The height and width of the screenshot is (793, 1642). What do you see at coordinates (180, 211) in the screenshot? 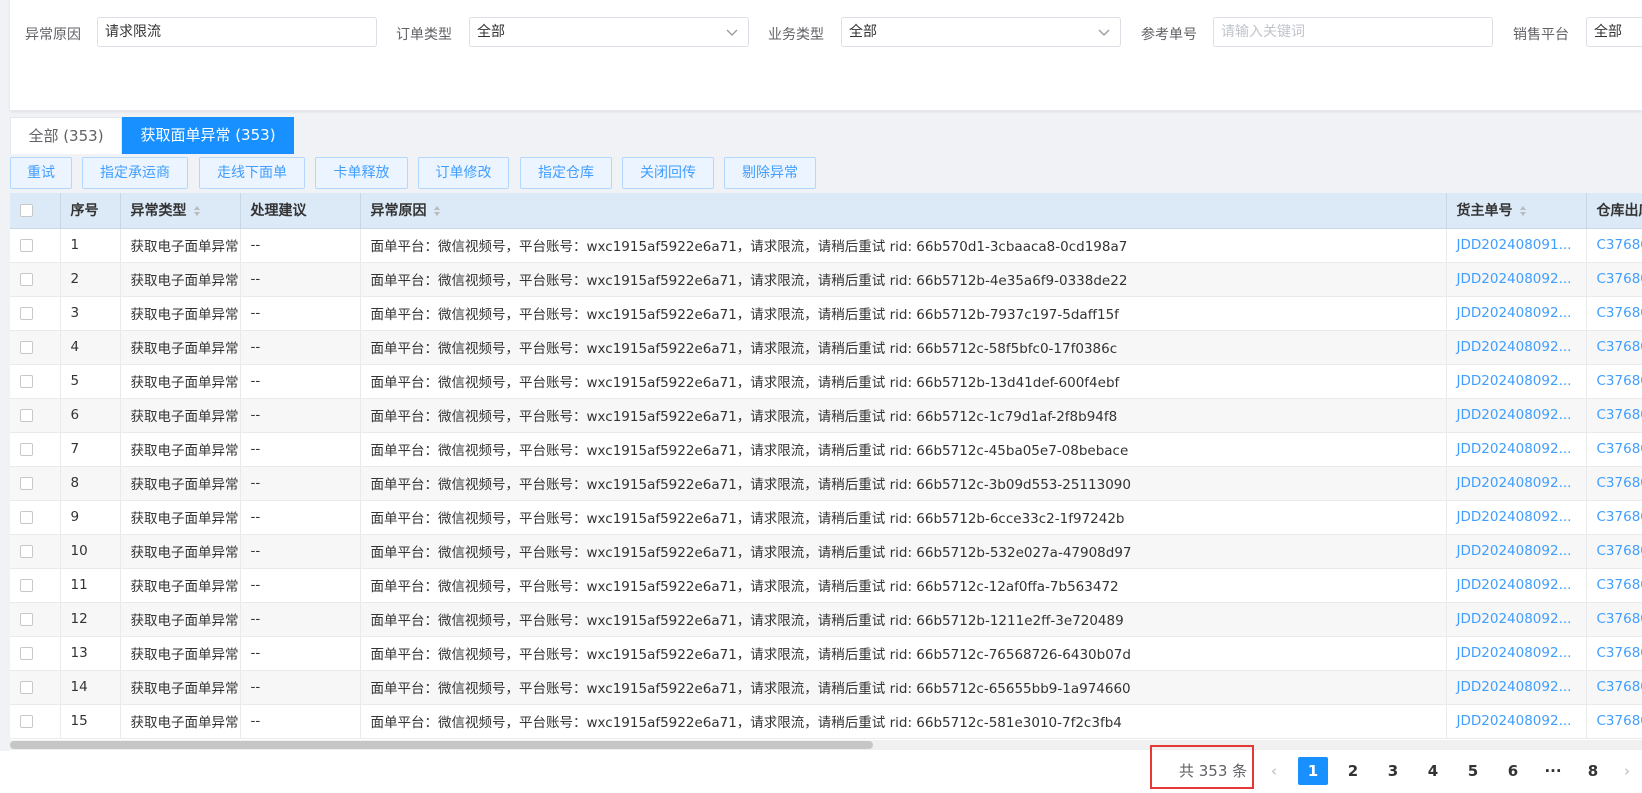
I see `col-type-header: 异常类型` at bounding box center [180, 211].